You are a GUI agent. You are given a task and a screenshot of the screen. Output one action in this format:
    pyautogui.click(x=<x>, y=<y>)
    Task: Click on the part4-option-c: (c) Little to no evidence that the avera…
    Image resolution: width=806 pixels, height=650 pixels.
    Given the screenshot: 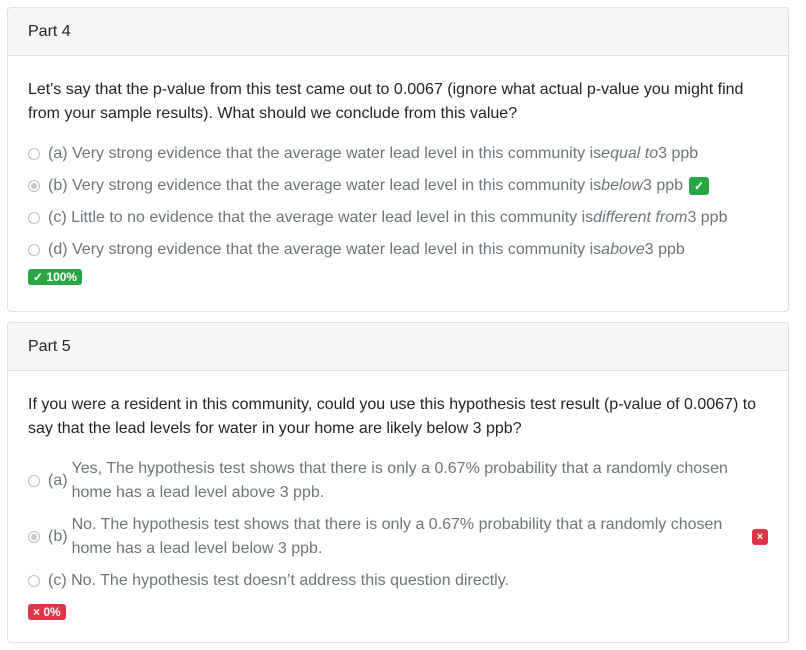 What is the action you would take?
    pyautogui.click(x=398, y=218)
    